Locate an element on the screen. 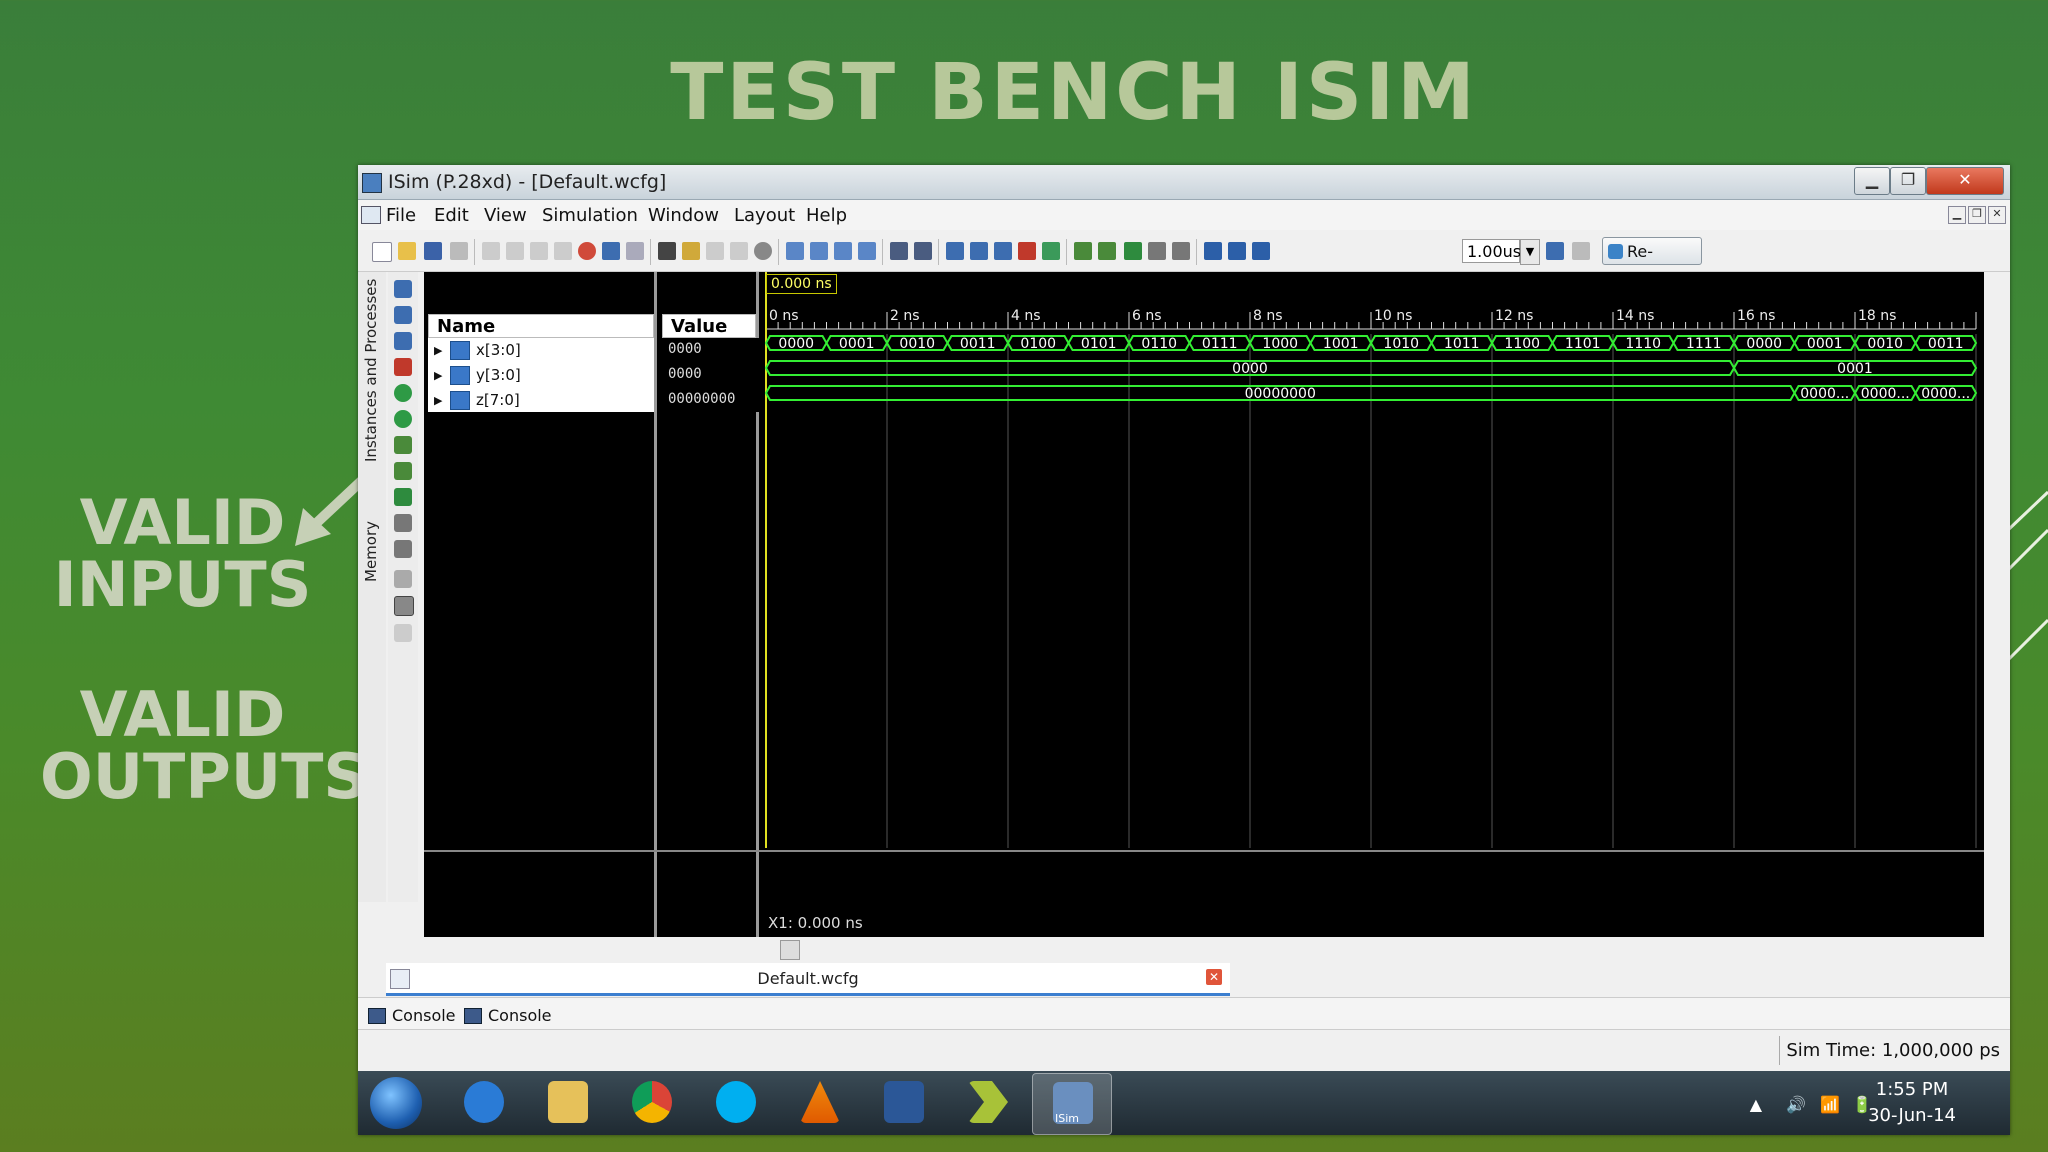 The height and width of the screenshot is (1152, 2048). zoom-fit-icon is located at coordinates (1003, 251).